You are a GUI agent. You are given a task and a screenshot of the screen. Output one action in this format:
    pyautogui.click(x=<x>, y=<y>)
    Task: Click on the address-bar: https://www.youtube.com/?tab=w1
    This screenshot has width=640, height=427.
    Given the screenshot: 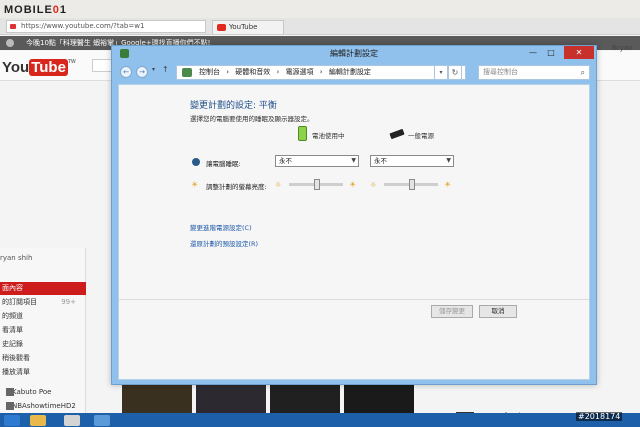 What is the action you would take?
    pyautogui.click(x=106, y=26)
    